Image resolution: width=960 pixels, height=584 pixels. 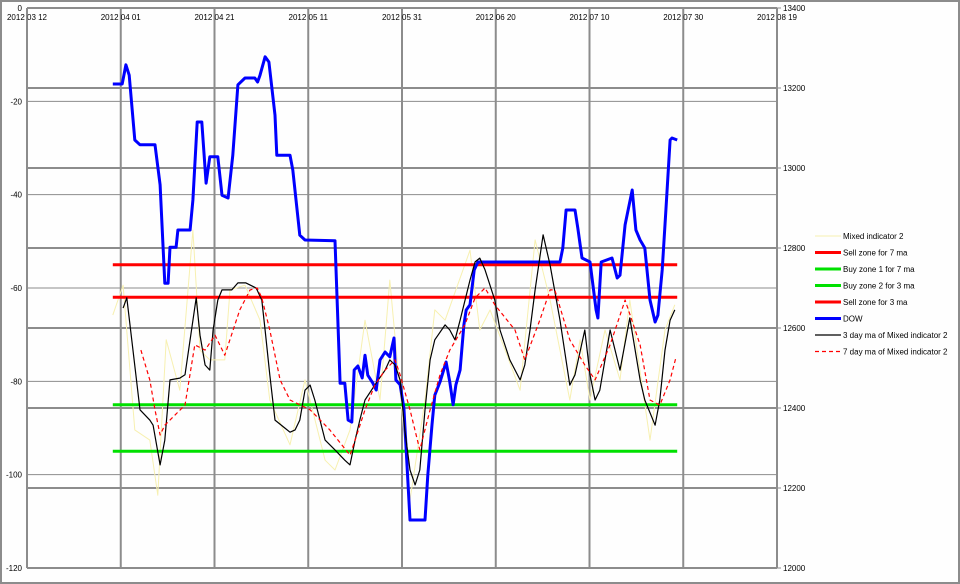 I want to click on left-y-tick-label: 0, so click(x=20, y=8).